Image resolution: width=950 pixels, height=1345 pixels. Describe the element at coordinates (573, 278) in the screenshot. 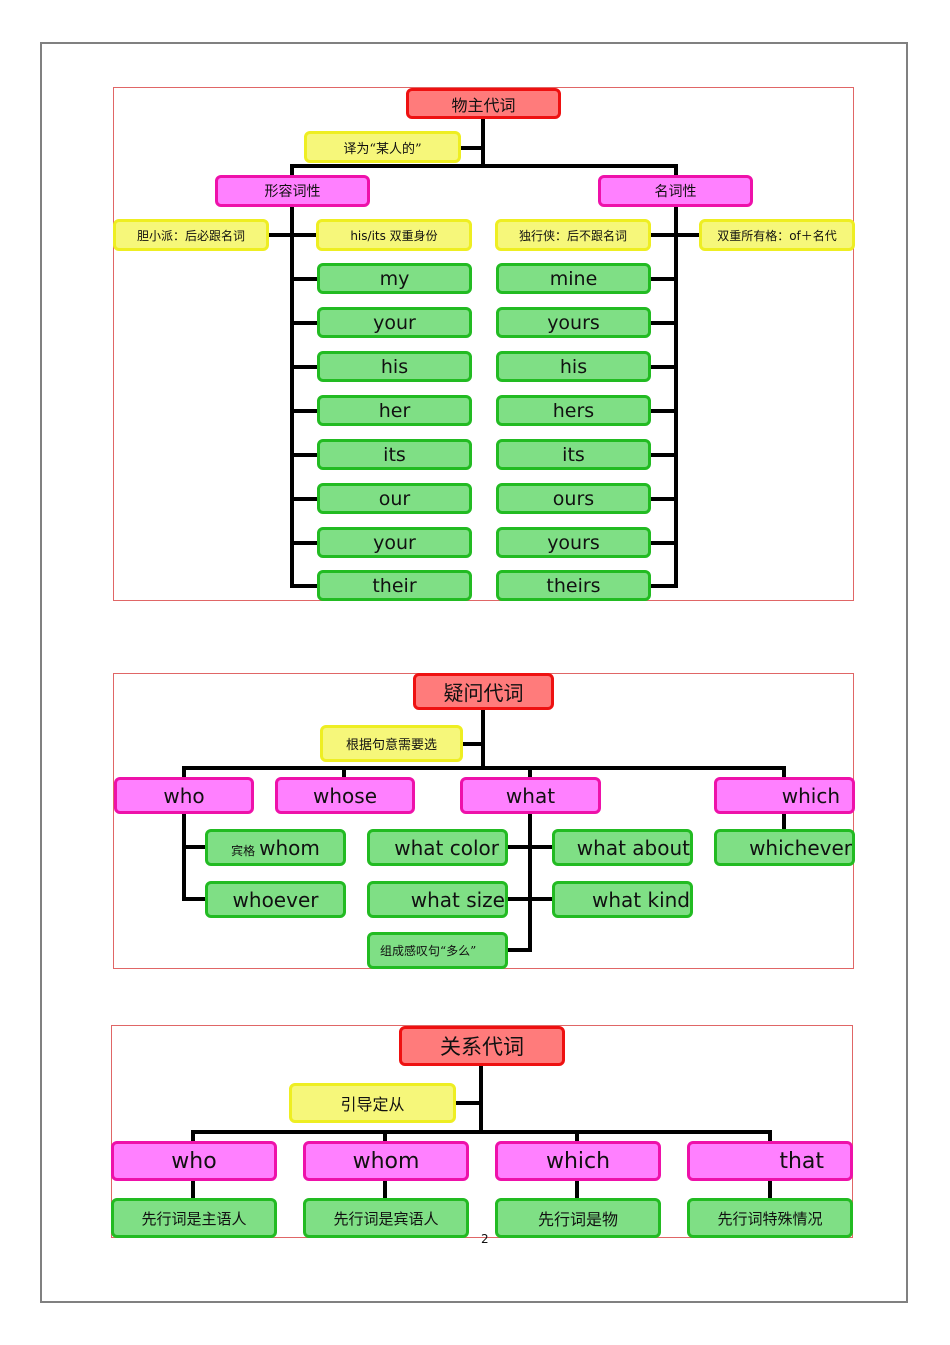

I see `noun-item: mine` at that location.